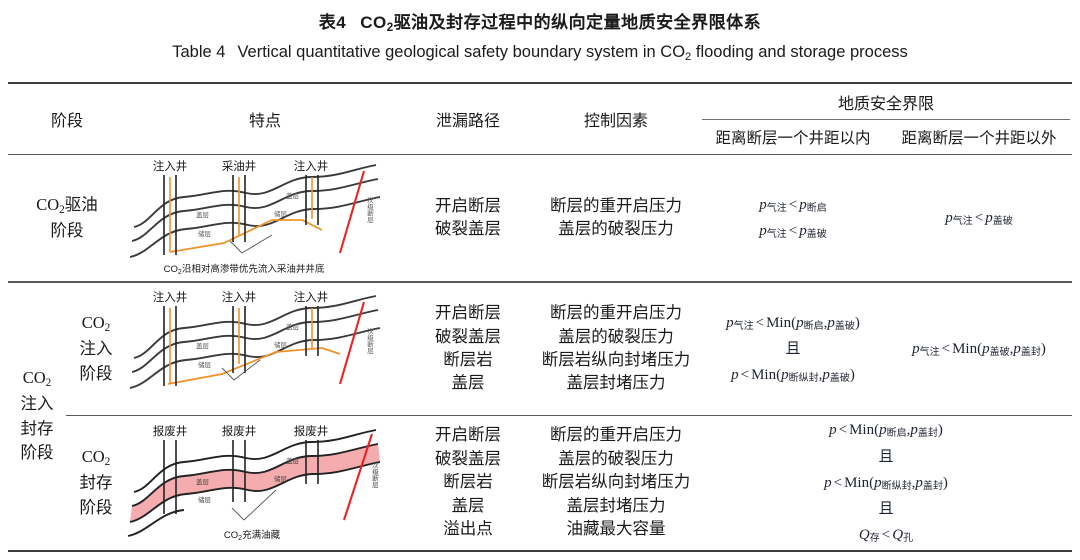 The height and width of the screenshot is (560, 1080). I want to click on header-control-factor: 控制因素, so click(616, 122).